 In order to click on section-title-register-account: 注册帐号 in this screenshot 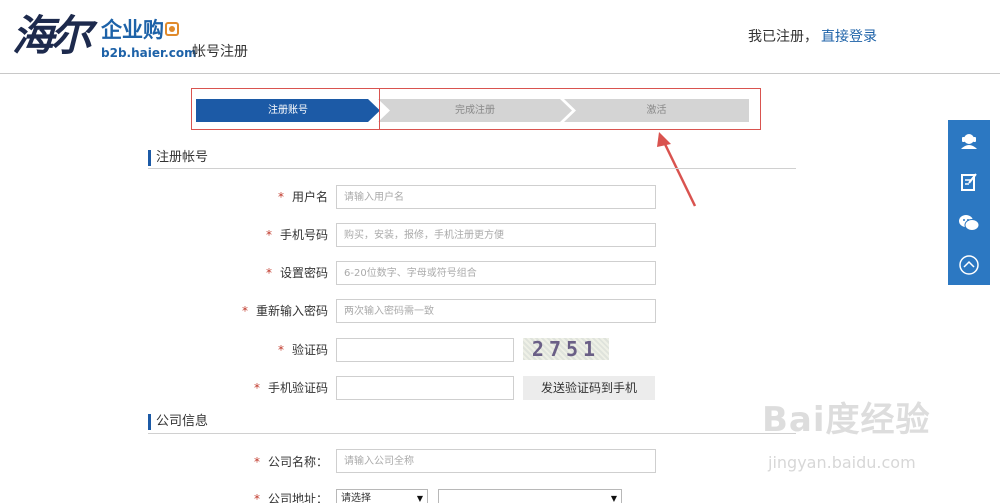, I will do `click(178, 158)`.